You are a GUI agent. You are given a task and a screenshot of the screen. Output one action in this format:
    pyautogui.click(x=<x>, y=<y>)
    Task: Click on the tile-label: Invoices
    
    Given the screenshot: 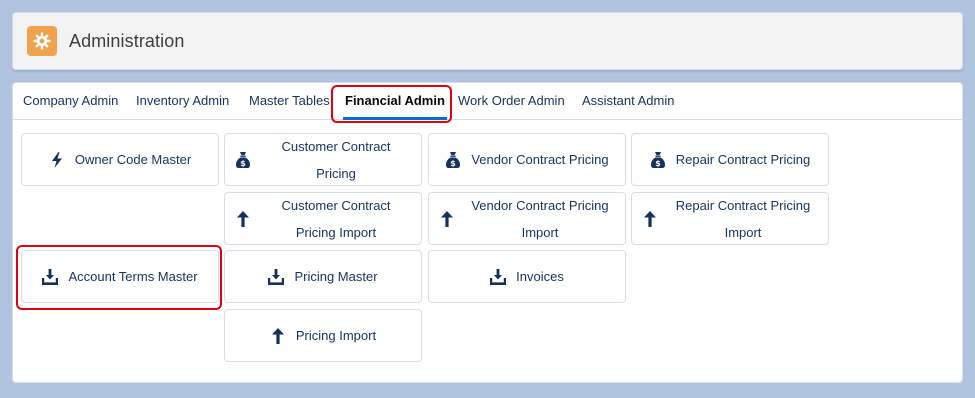 What is the action you would take?
    pyautogui.click(x=540, y=276)
    